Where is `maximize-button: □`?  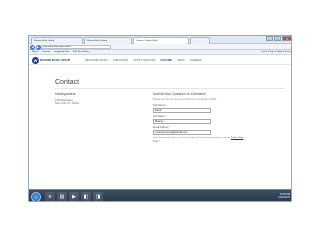
maximize-button: □ is located at coordinates (277, 38).